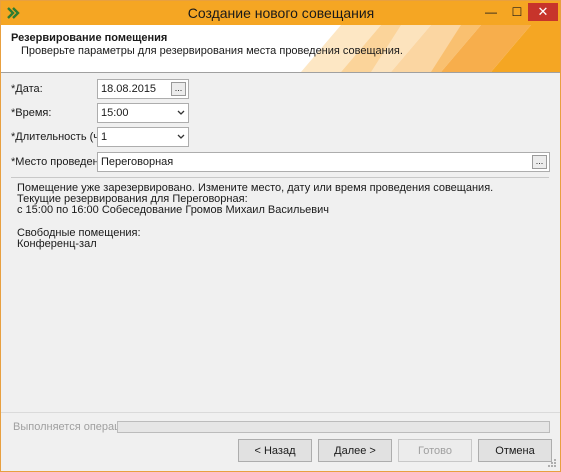 The width and height of the screenshot is (561, 472). I want to click on back-button: < Назад, so click(275, 450).